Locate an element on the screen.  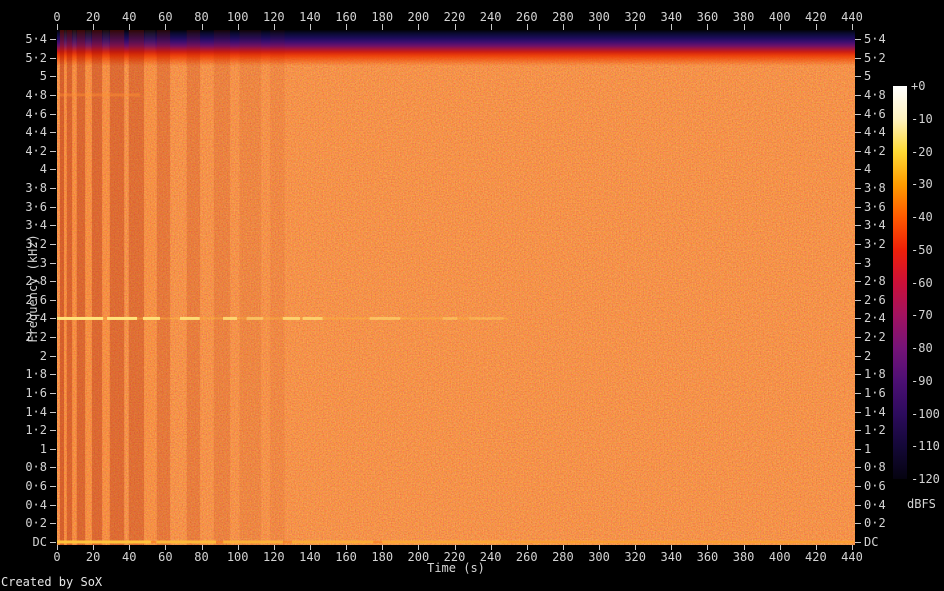
freq-tick-label-left: 4·2 is located at coordinates (36, 150).